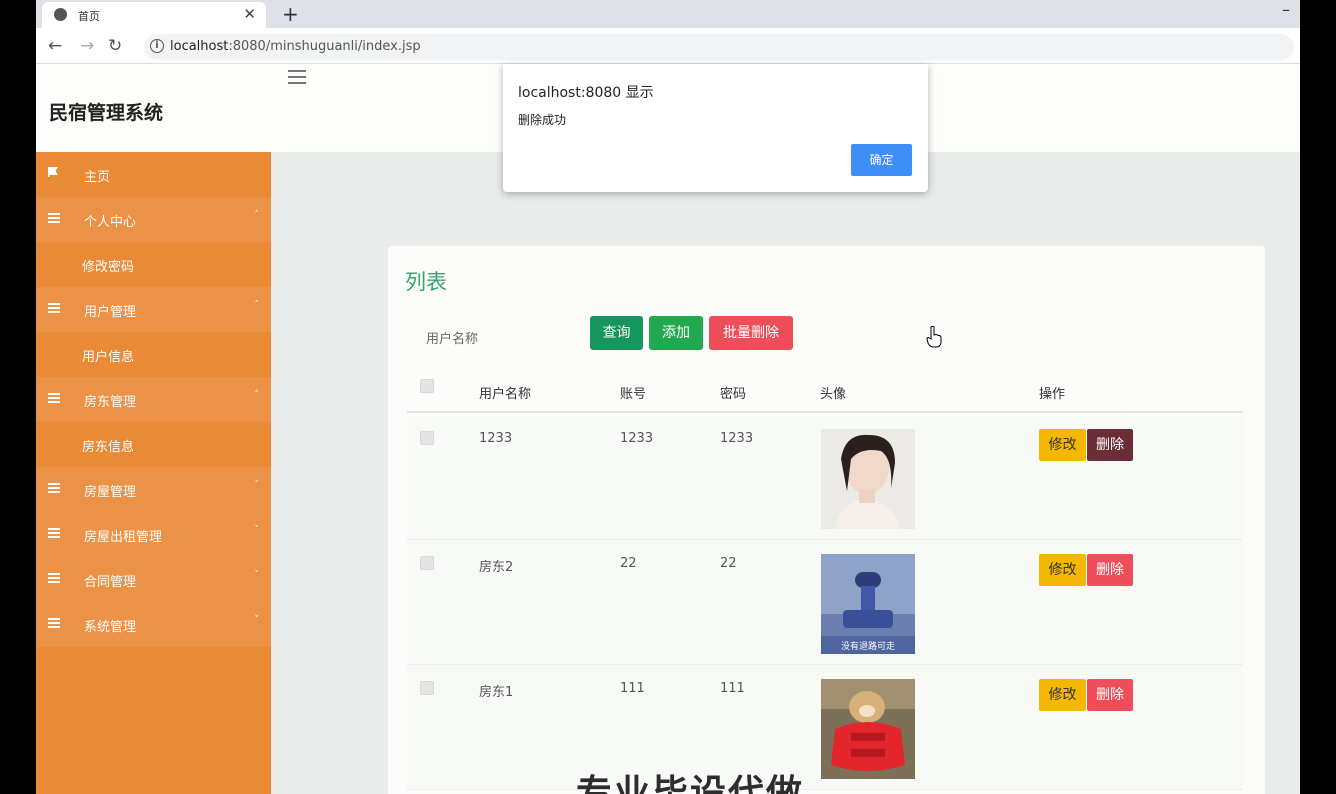 The width and height of the screenshot is (1336, 794). I want to click on sidebar-item-label: 系统管理, so click(110, 627).